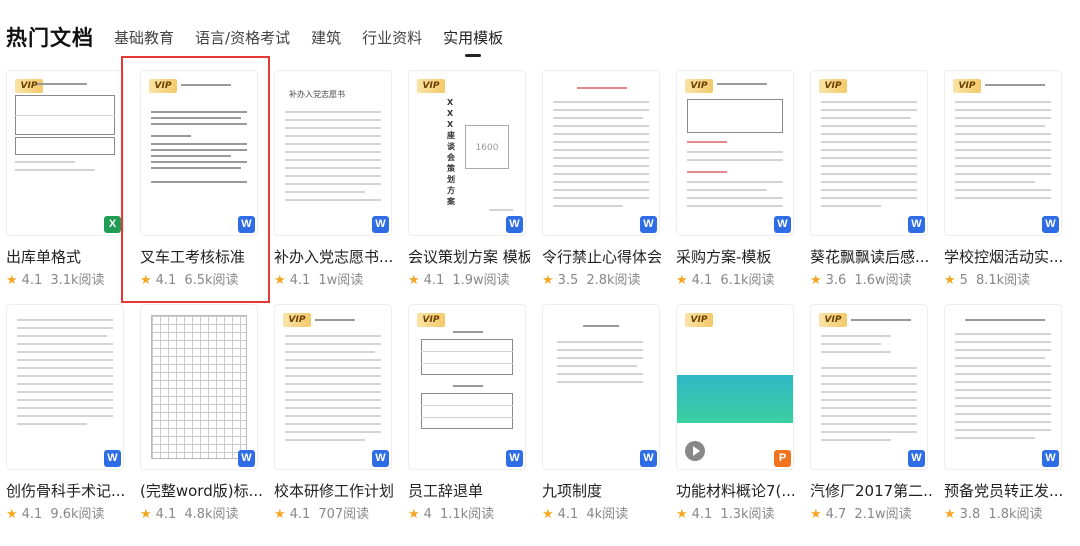 The height and width of the screenshot is (546, 1080). I want to click on document-card: VIP W 校本研修工作计划 ★ 4.1 707阅读, so click(334, 416).